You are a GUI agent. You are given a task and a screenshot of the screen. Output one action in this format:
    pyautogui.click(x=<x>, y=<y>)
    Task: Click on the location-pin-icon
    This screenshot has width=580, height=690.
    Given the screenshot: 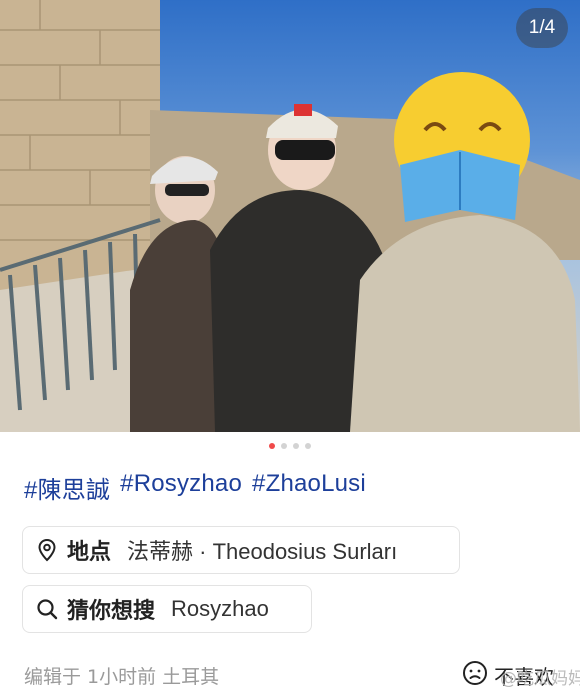 What is the action you would take?
    pyautogui.click(x=47, y=550)
    